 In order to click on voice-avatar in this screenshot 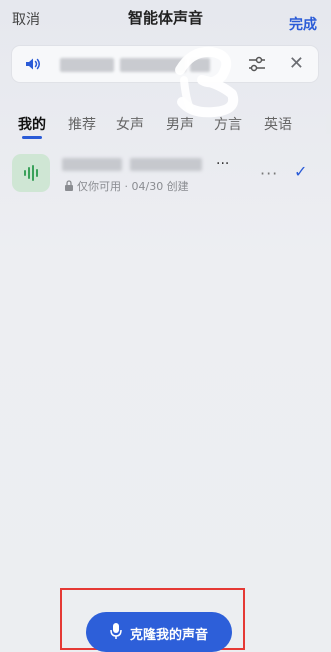, I will do `click(31, 173)`.